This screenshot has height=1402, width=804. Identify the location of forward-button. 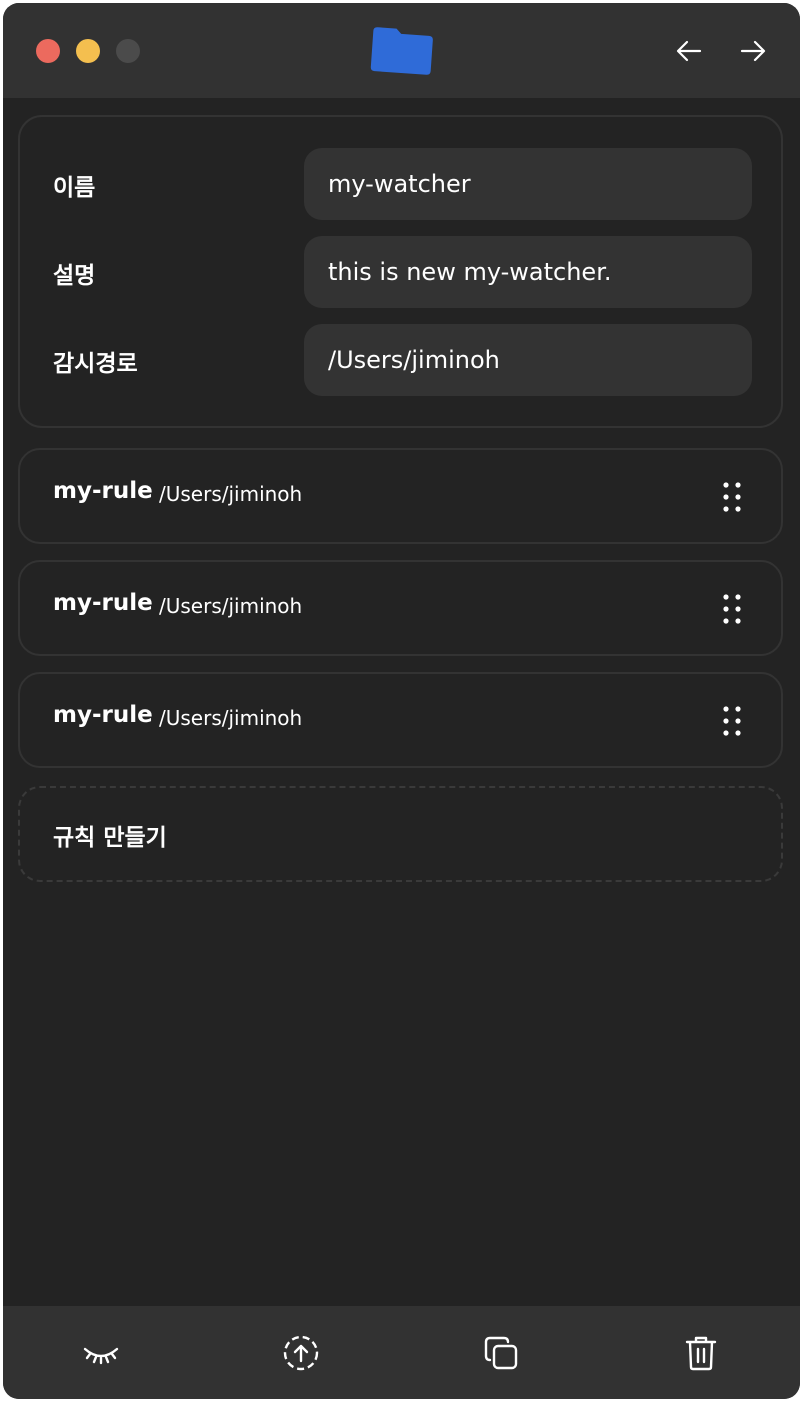
(753, 51).